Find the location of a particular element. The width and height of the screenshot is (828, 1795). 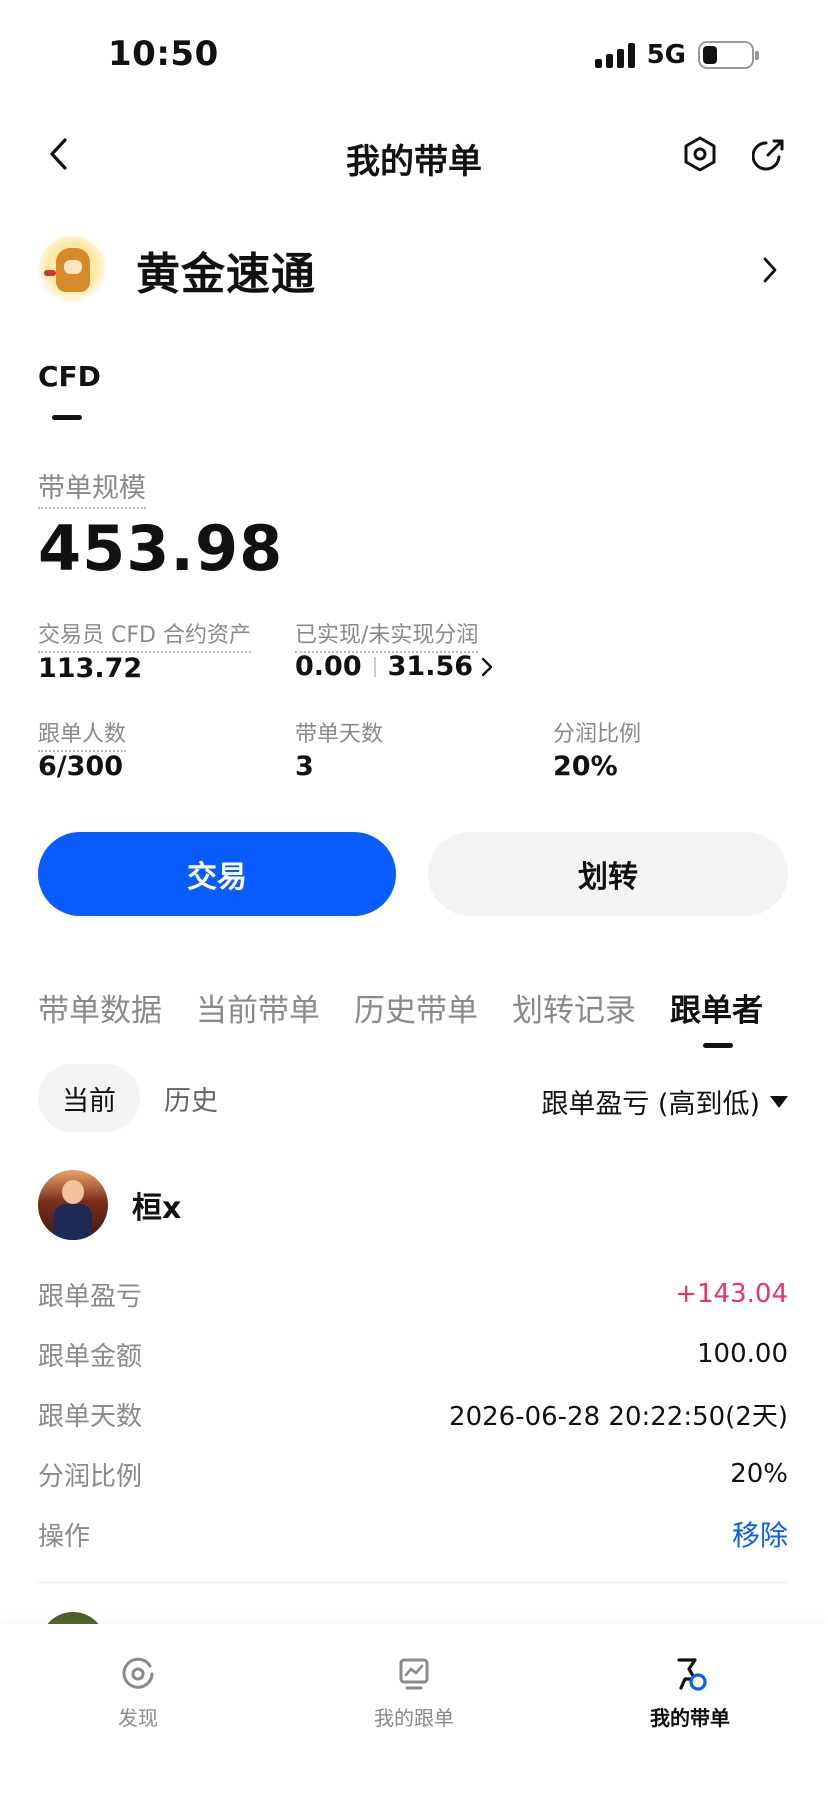

tab-data: 带单数据 is located at coordinates (100, 1007).